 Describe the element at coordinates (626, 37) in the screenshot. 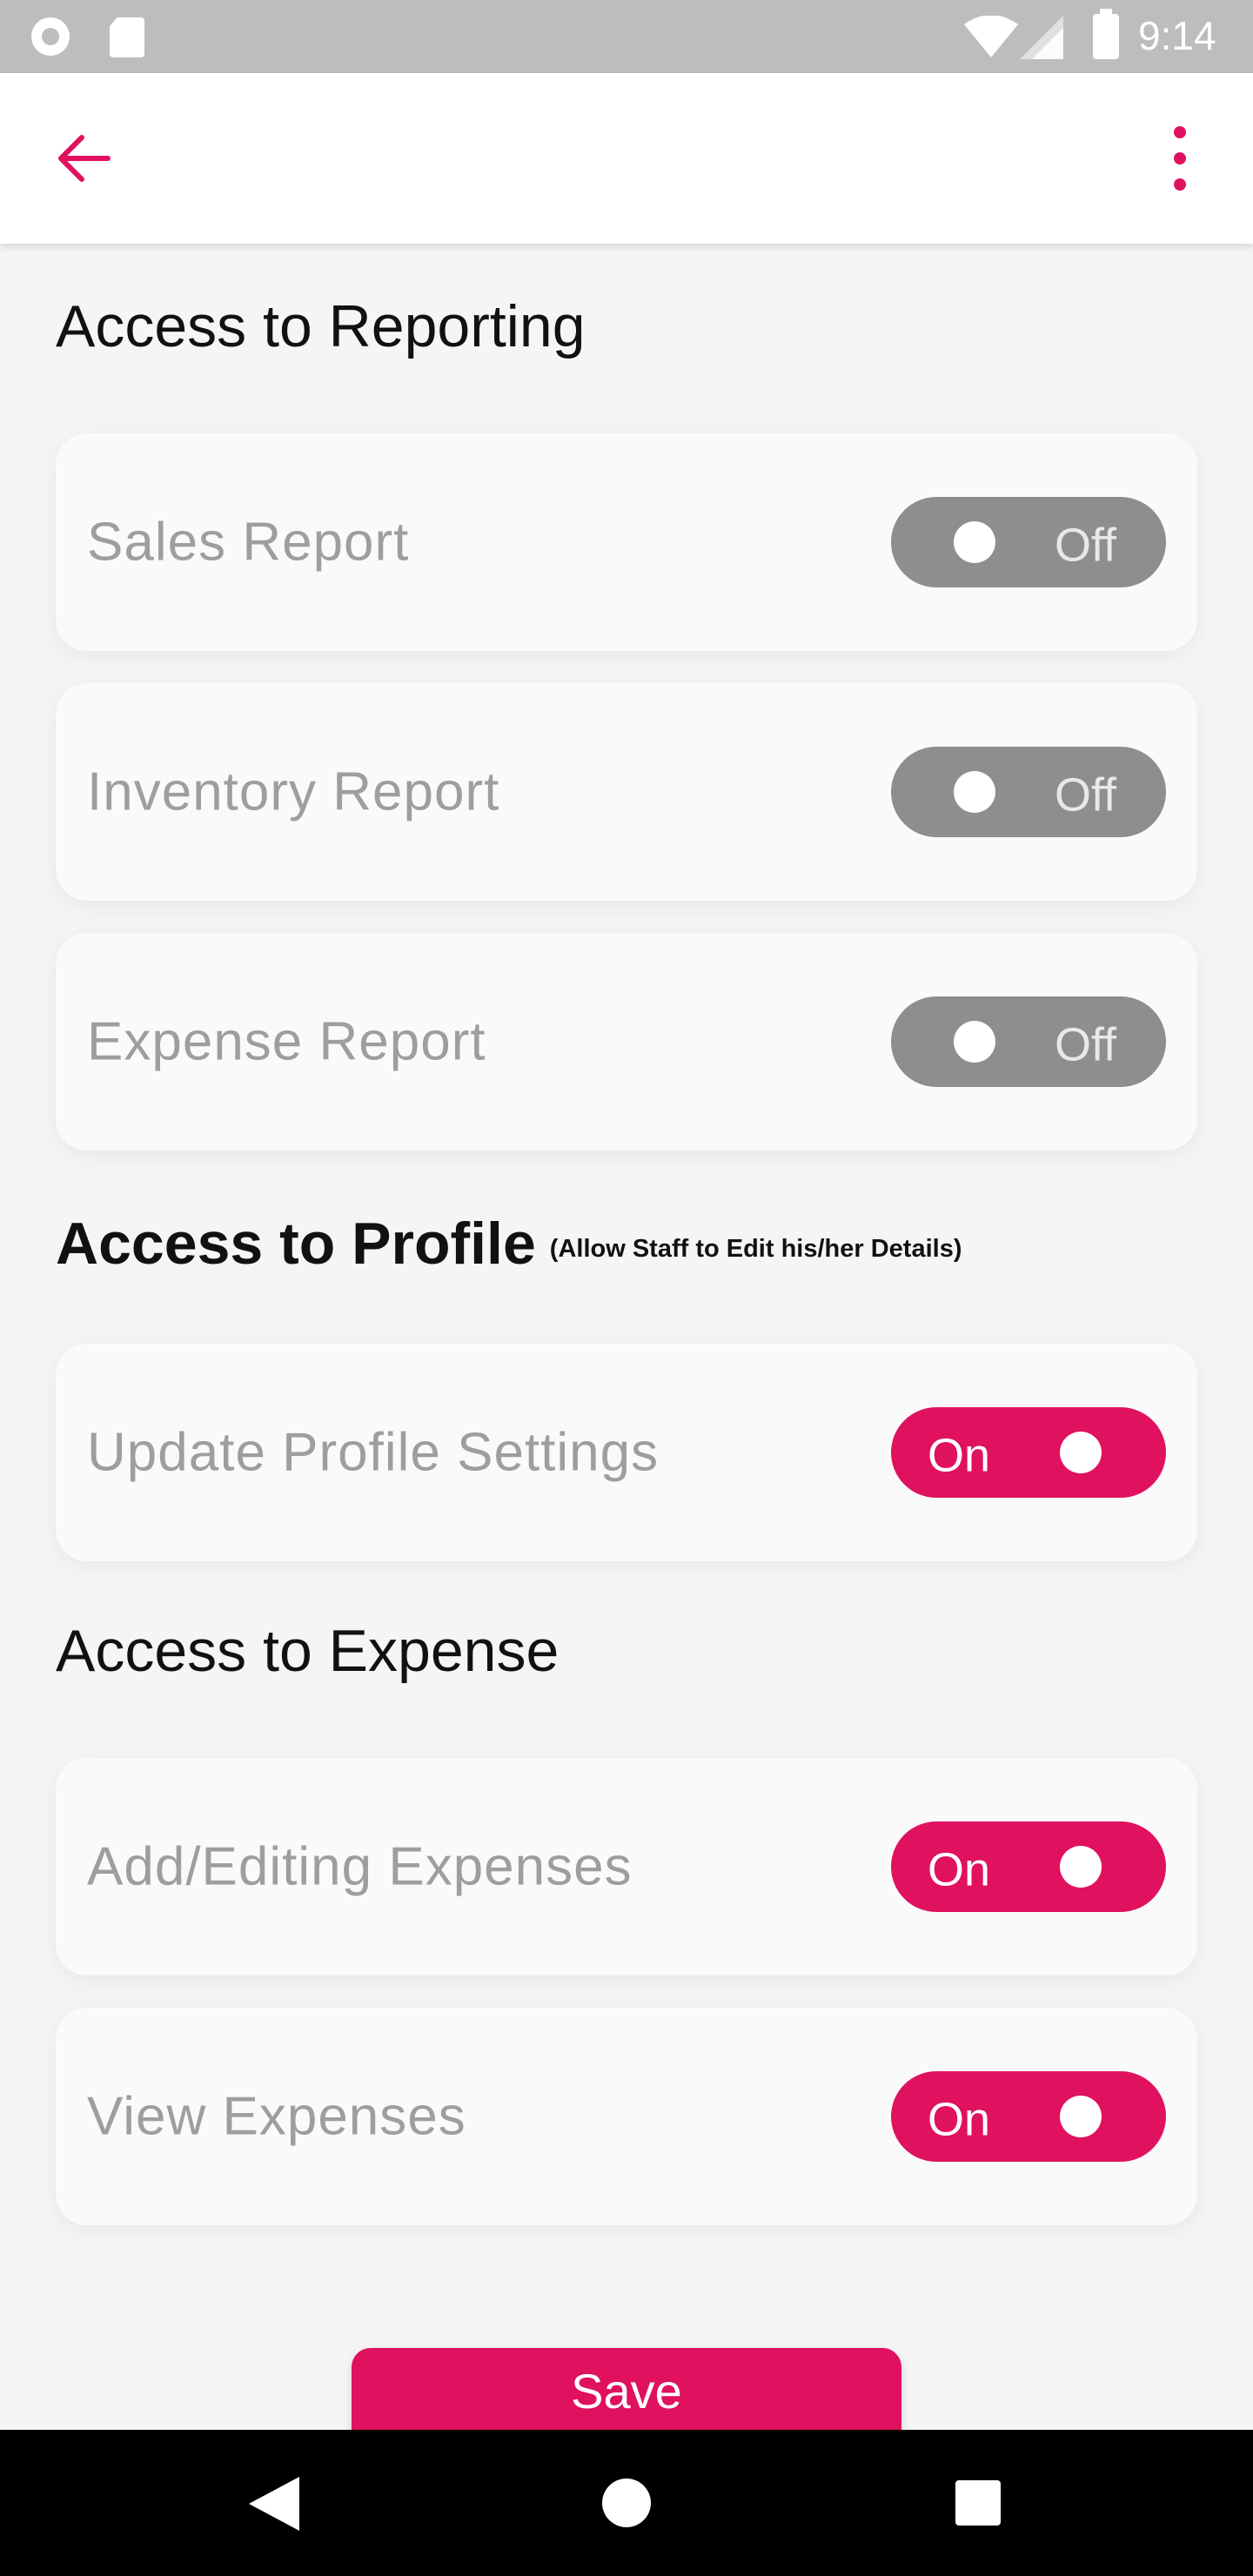

I see `status-bar: 9:14` at that location.